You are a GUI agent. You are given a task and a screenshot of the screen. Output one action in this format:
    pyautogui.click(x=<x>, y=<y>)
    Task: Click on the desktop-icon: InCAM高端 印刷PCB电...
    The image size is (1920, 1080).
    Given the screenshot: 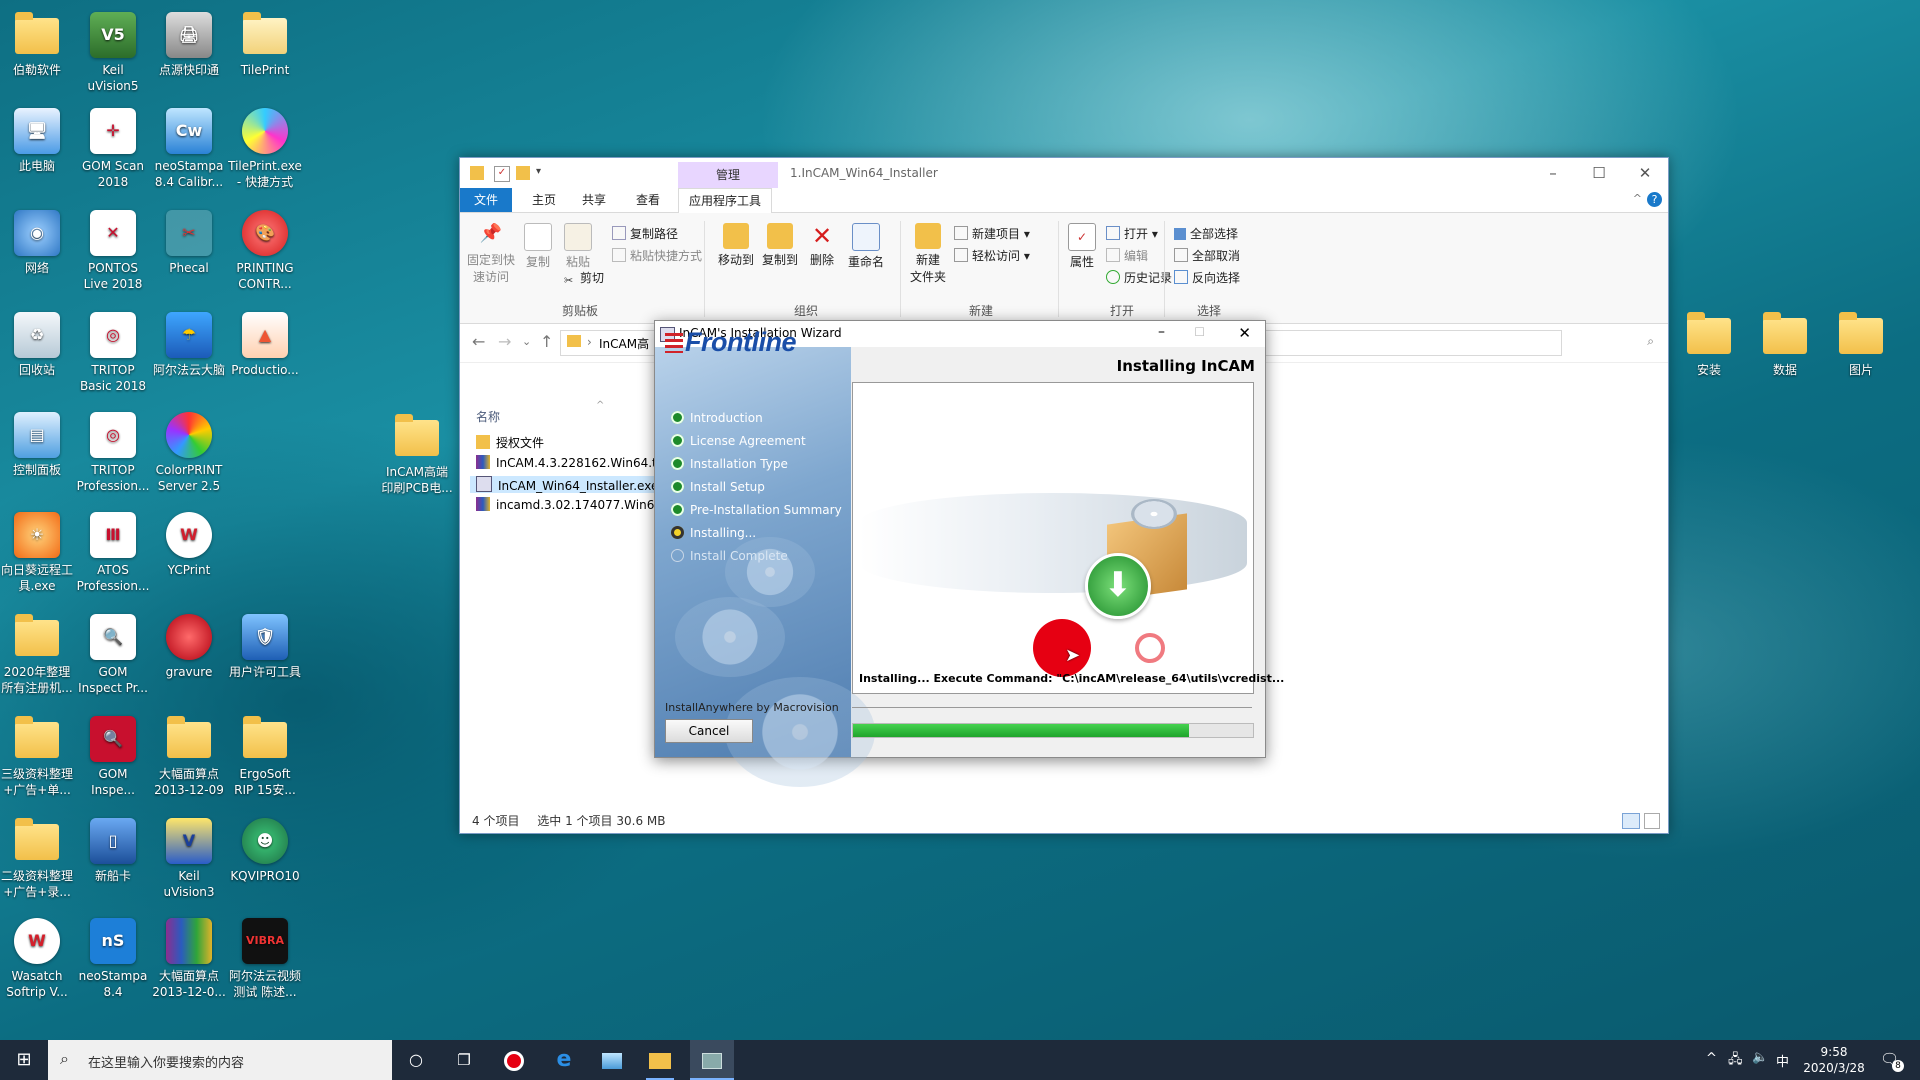 What is the action you would take?
    pyautogui.click(x=417, y=455)
    